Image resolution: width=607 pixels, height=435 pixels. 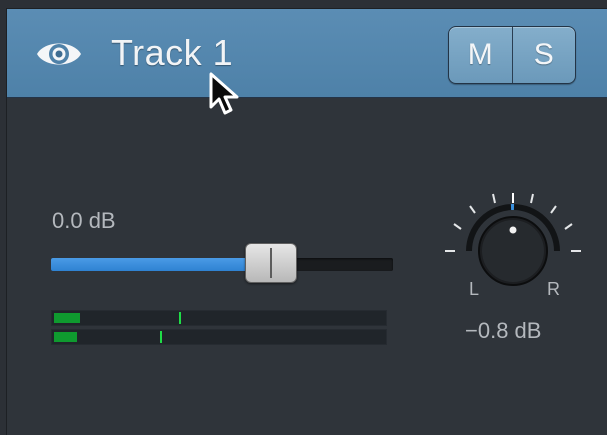 What do you see at coordinates (219, 337) in the screenshot?
I see `level-meter-right` at bounding box center [219, 337].